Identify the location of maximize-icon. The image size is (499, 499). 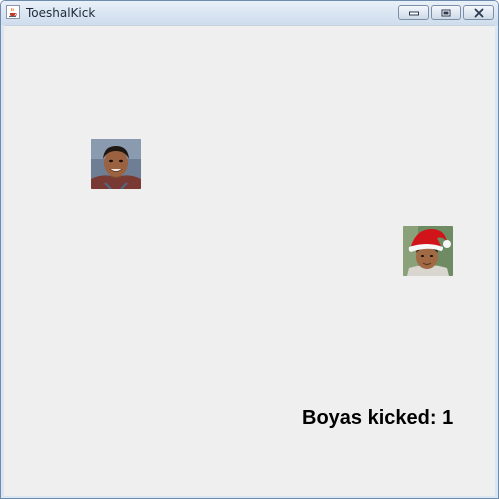
(446, 12).